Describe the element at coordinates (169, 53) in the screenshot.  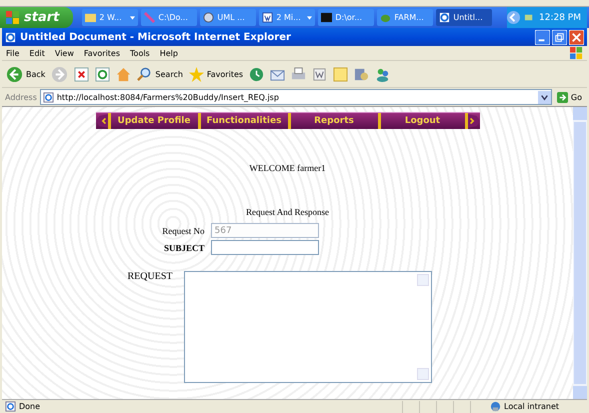
I see `menu-item: Help` at that location.